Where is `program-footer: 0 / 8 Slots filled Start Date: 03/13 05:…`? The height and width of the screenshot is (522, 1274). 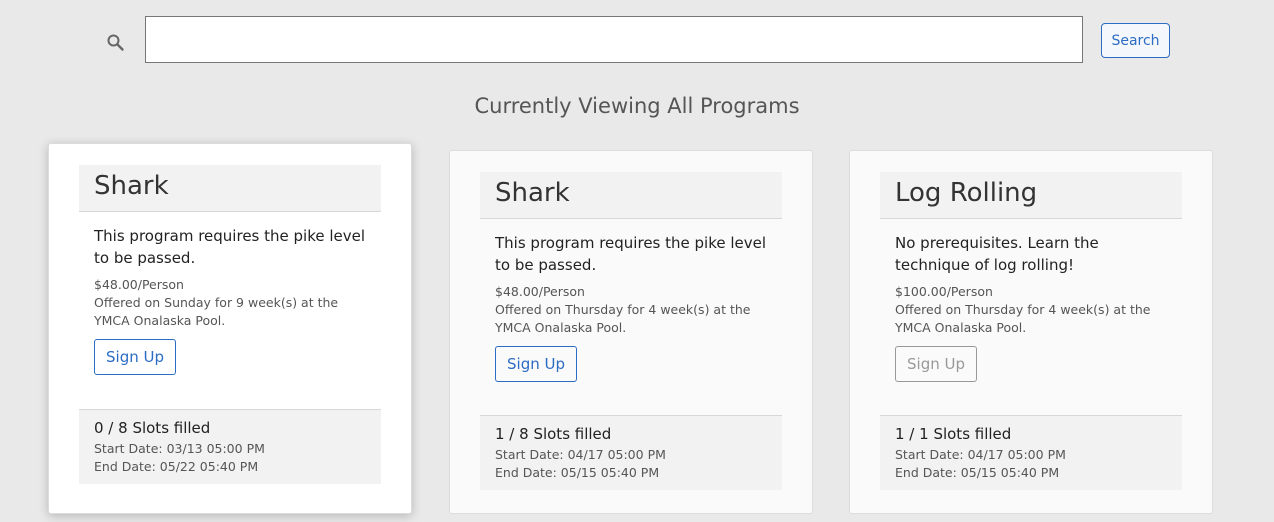 program-footer: 0 / 8 Slots filled Start Date: 03/13 05:… is located at coordinates (230, 446).